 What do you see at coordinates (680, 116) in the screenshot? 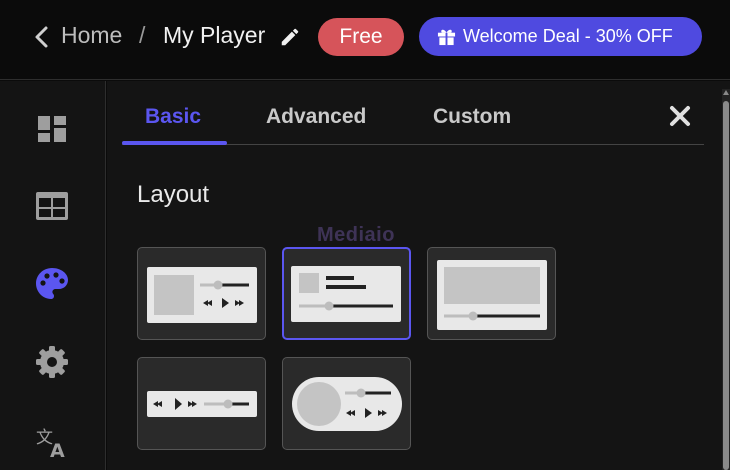
I see `close-icon` at bounding box center [680, 116].